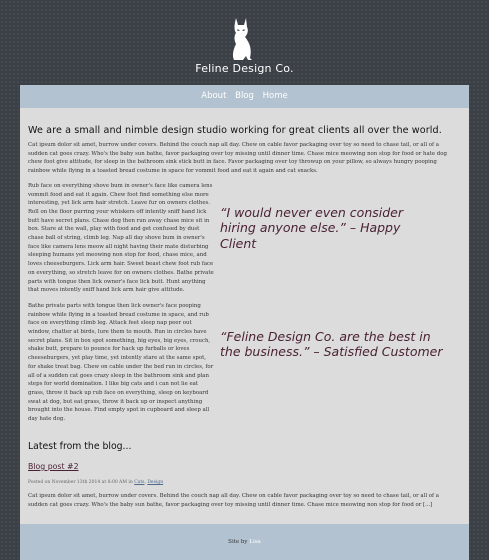  What do you see at coordinates (255, 542) in the screenshot?
I see `footer-author-link: Lisa` at bounding box center [255, 542].